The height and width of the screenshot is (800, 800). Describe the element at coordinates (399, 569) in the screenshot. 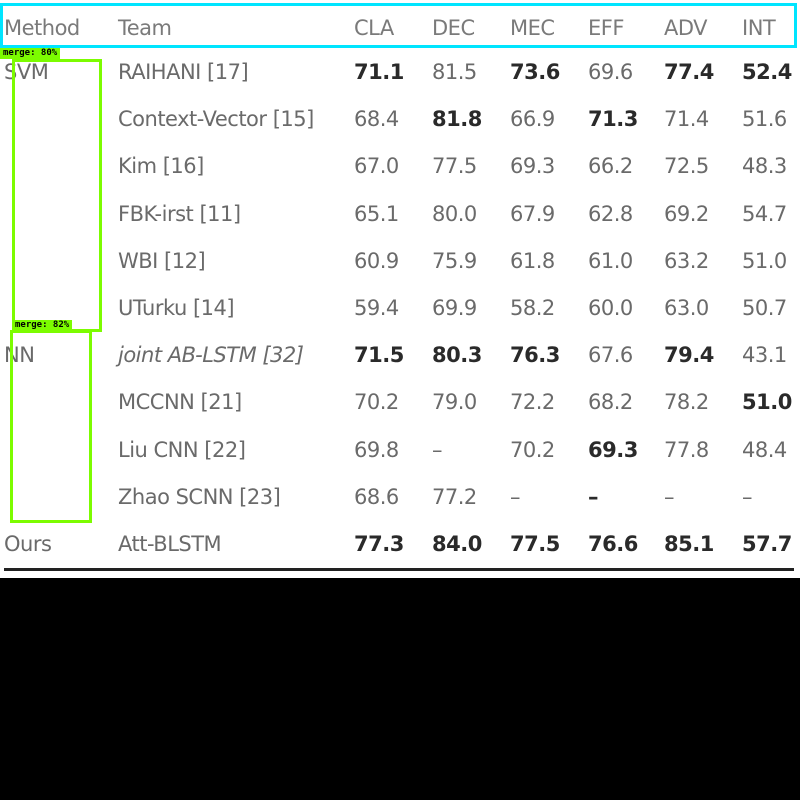

I see `table-bottom-rule` at that location.